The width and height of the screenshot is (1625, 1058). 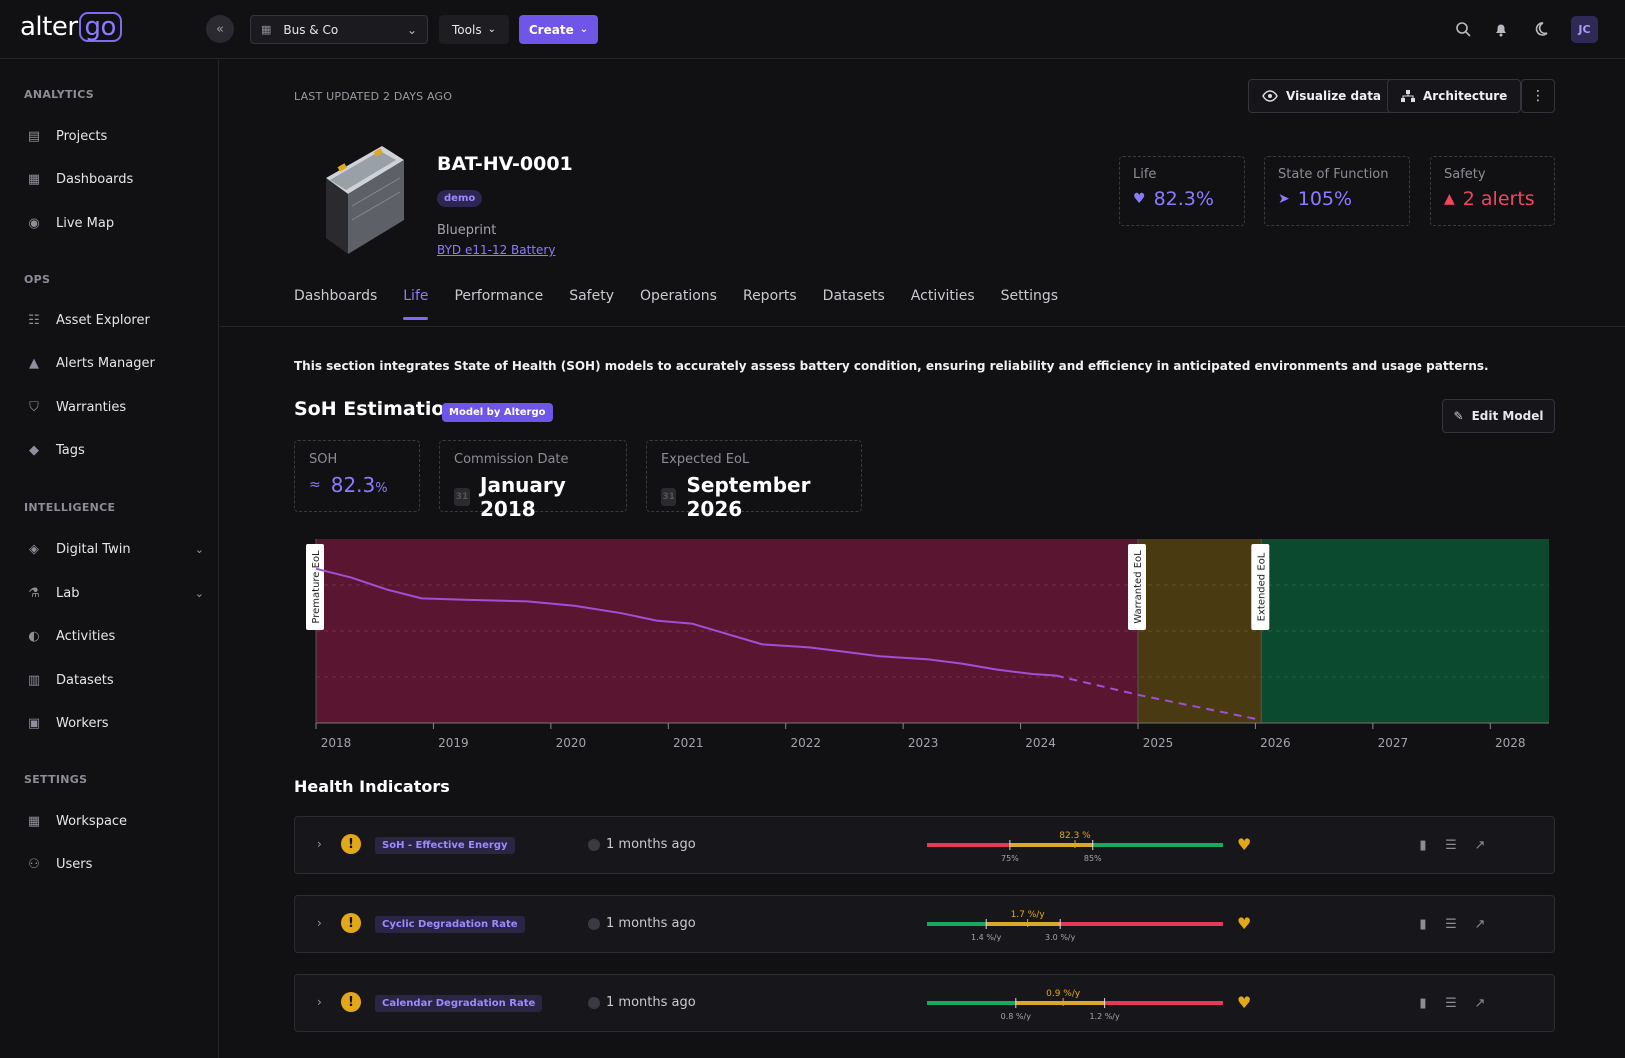 What do you see at coordinates (1016, 1016) in the screenshot?
I see `gauge-mark-label: 0.8 %/y` at bounding box center [1016, 1016].